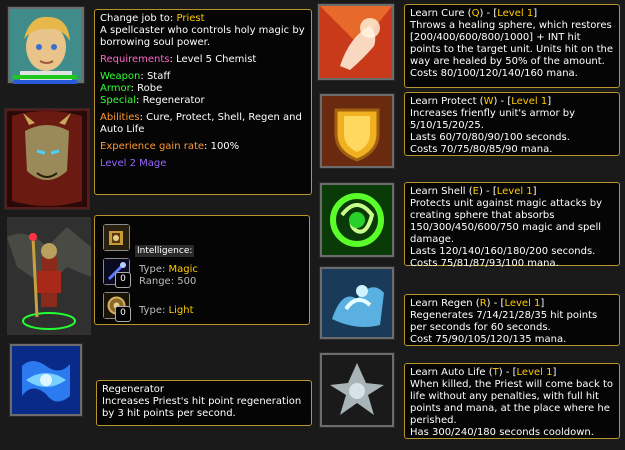  I want to click on cure-level: Level 1, so click(515, 13).